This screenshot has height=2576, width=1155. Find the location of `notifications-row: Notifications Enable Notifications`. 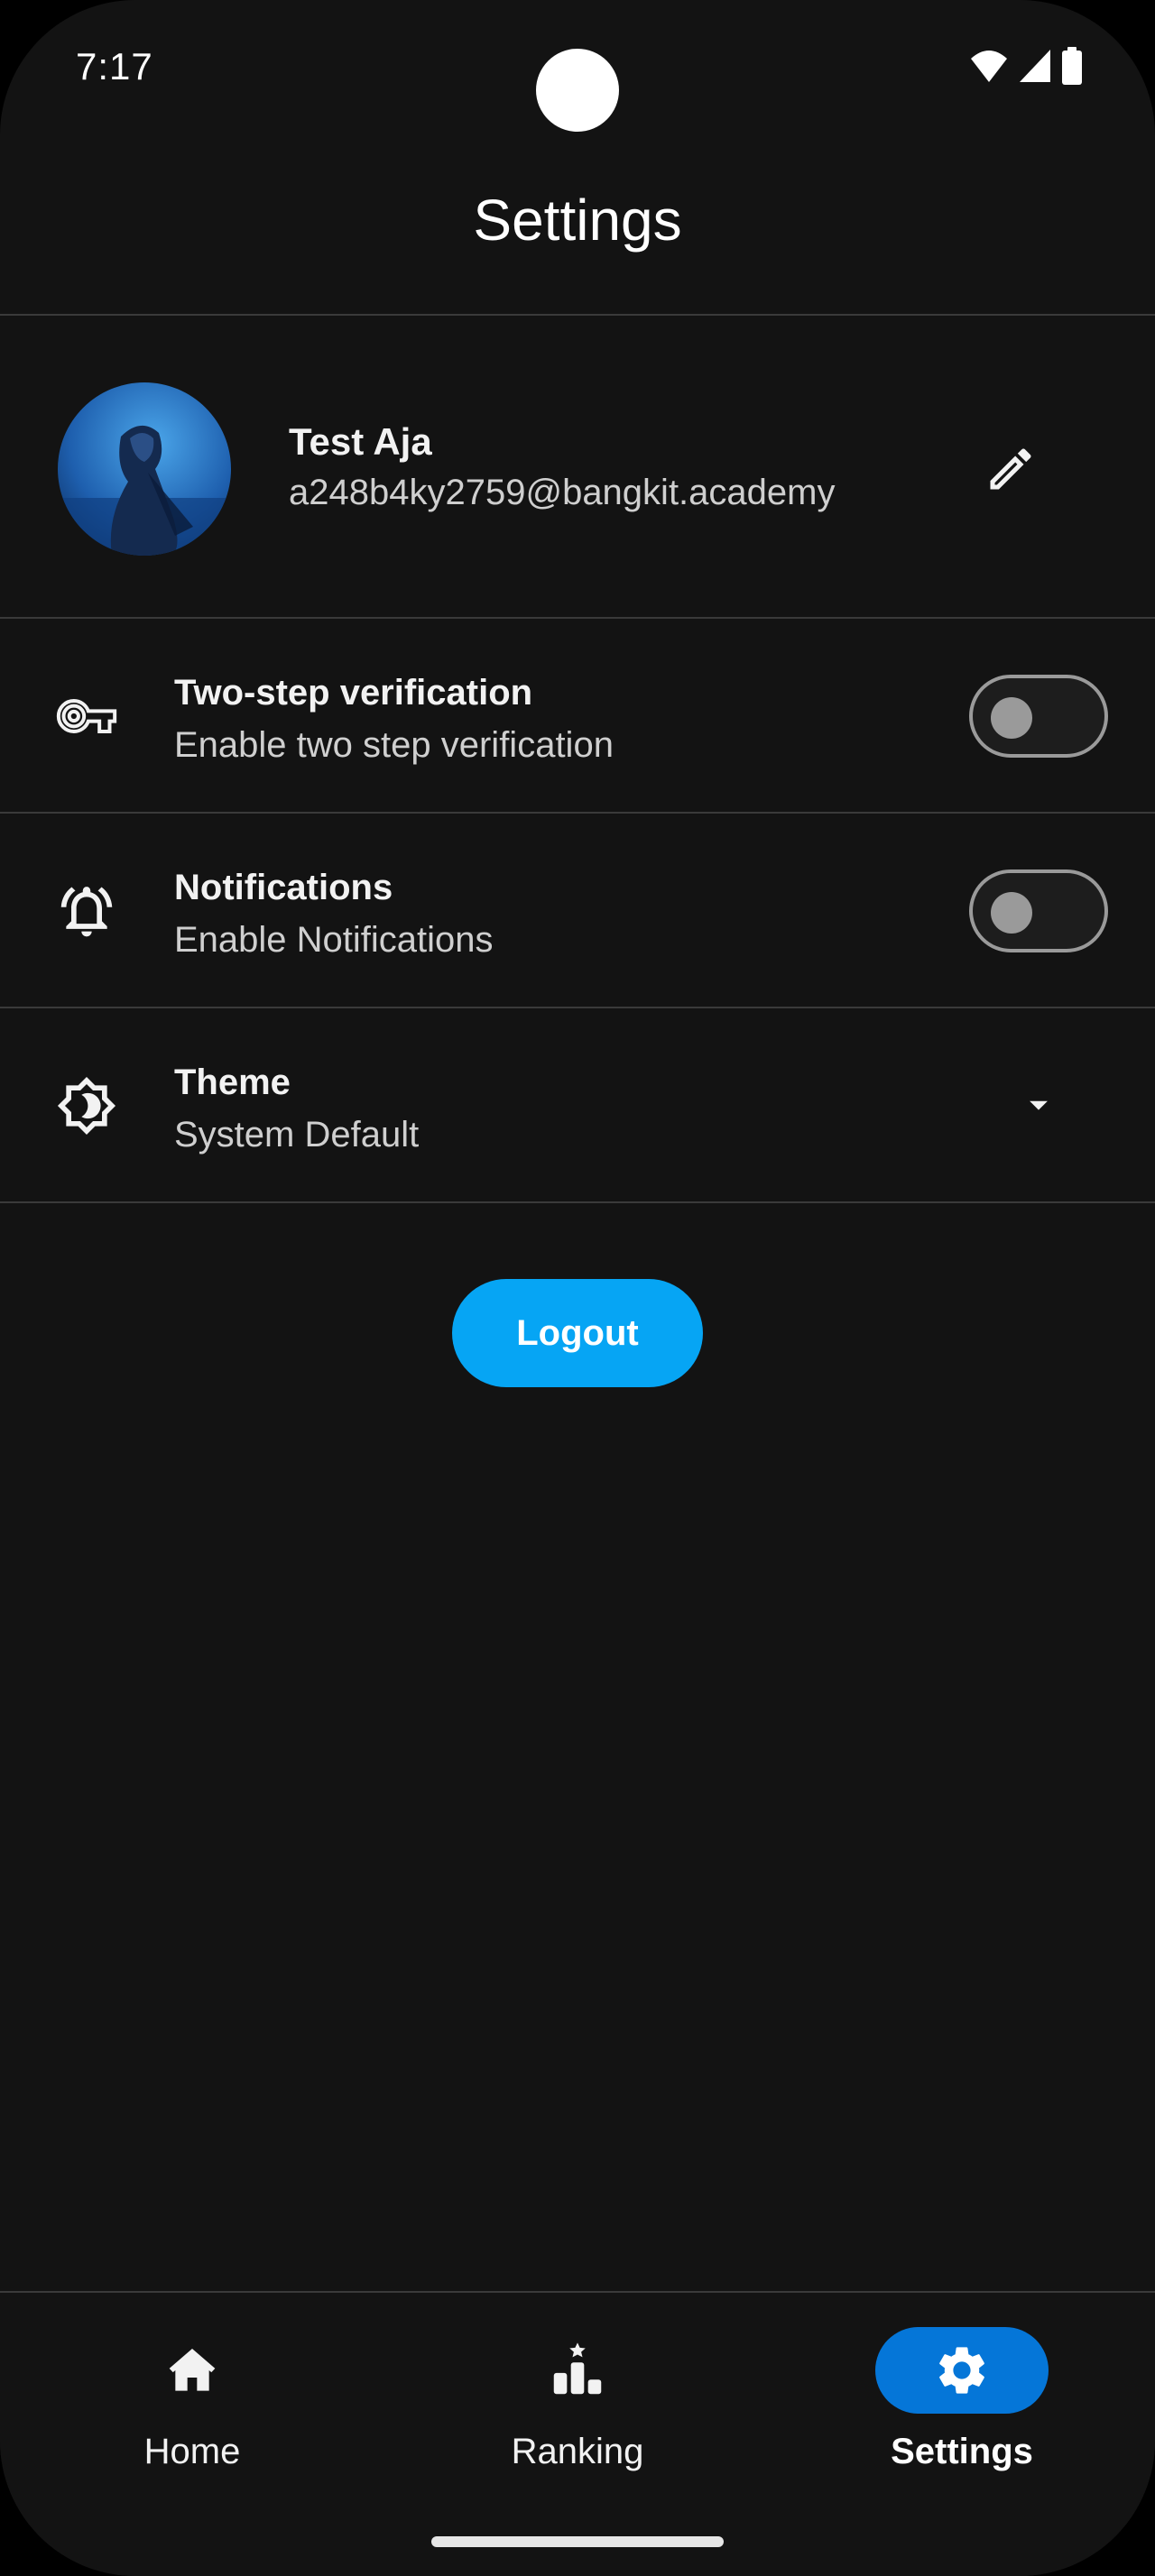

notifications-row: Notifications Enable Notifications is located at coordinates (577, 911).